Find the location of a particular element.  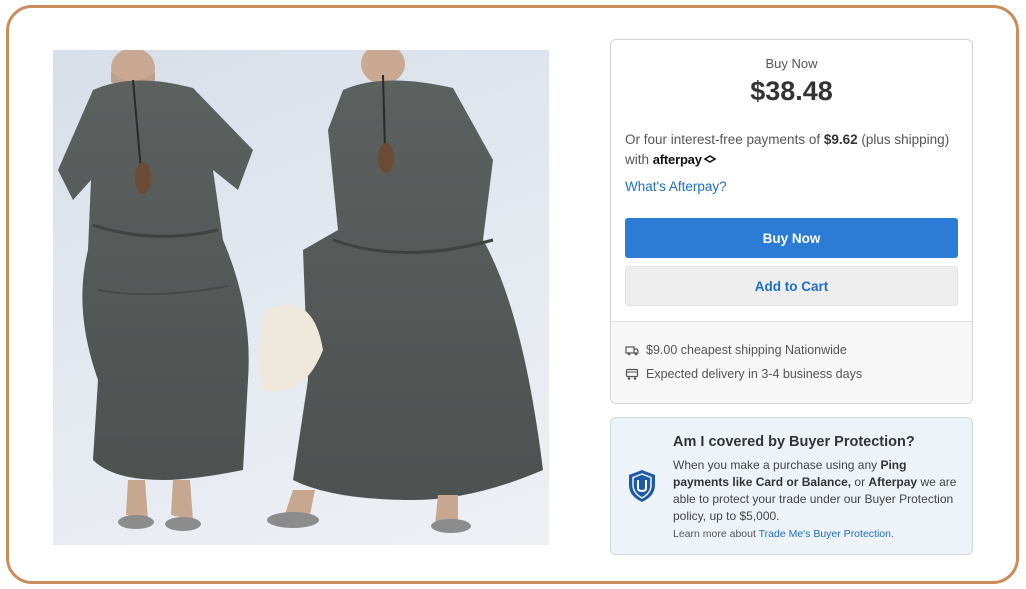

price: $38.48 is located at coordinates (791, 91).